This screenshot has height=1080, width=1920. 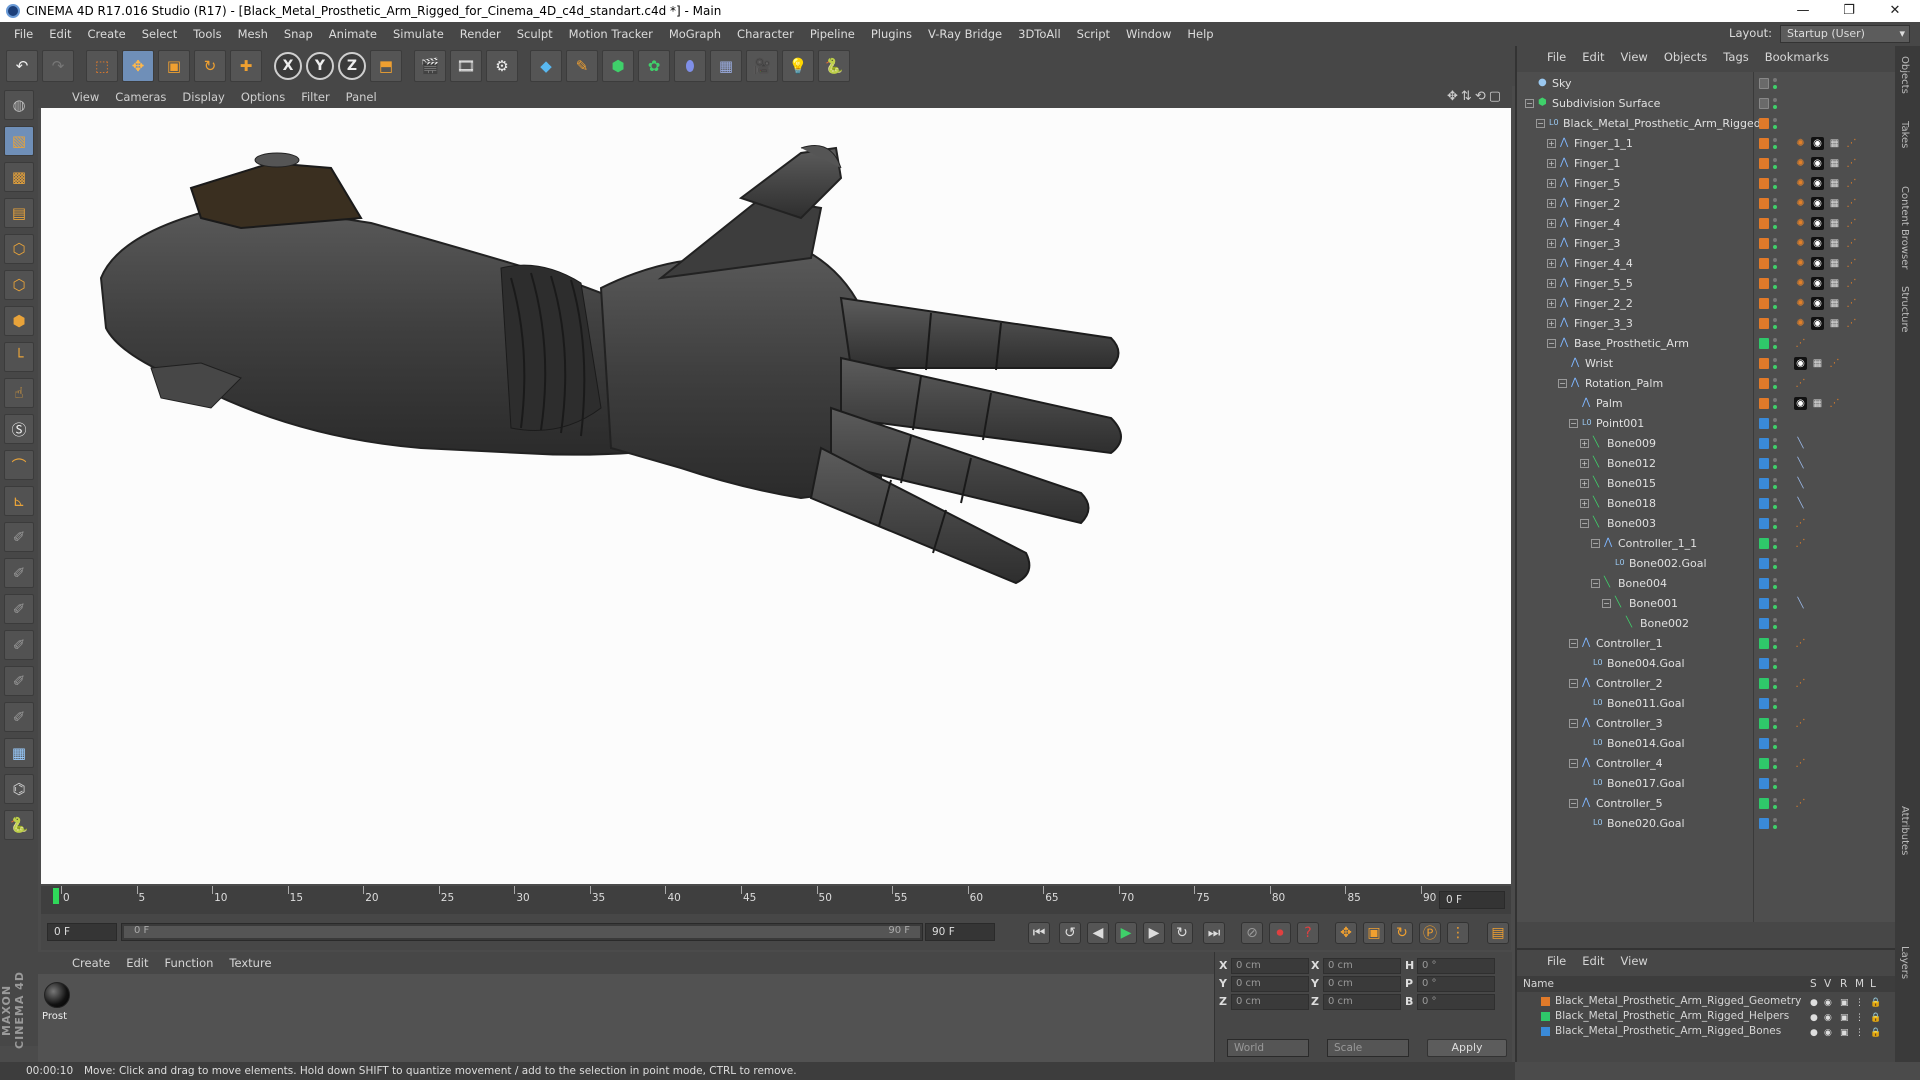 I want to click on object-row-bone009: + ╲ Bone009 ╲, so click(x=1707, y=443).